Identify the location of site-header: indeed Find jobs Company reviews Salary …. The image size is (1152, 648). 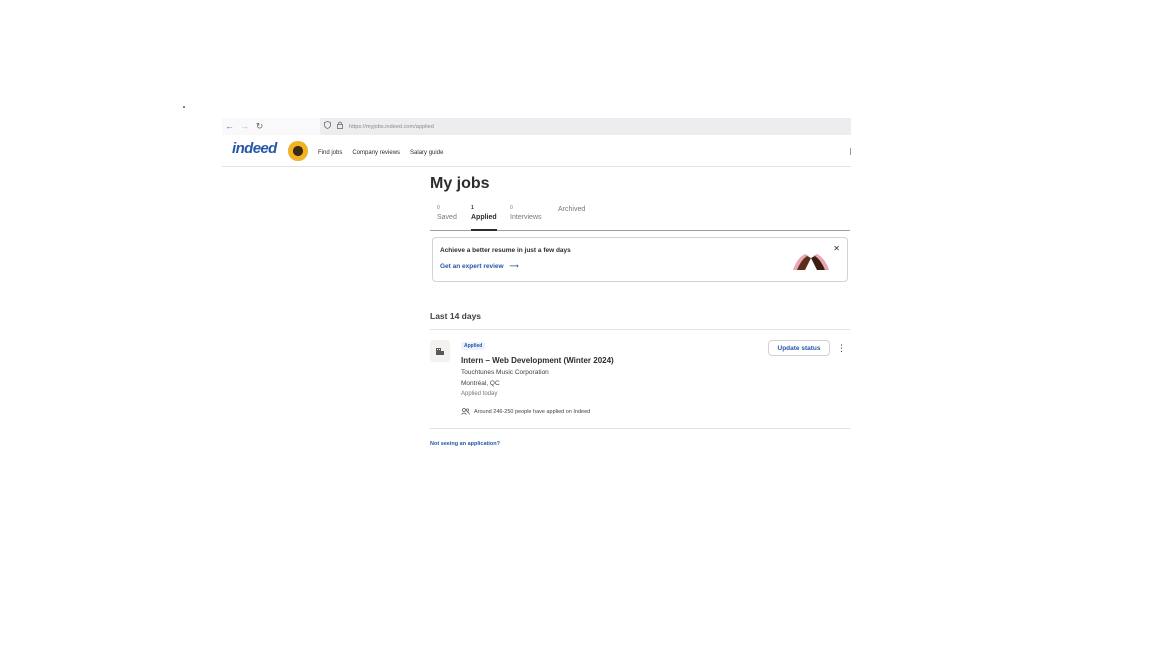
(536, 151).